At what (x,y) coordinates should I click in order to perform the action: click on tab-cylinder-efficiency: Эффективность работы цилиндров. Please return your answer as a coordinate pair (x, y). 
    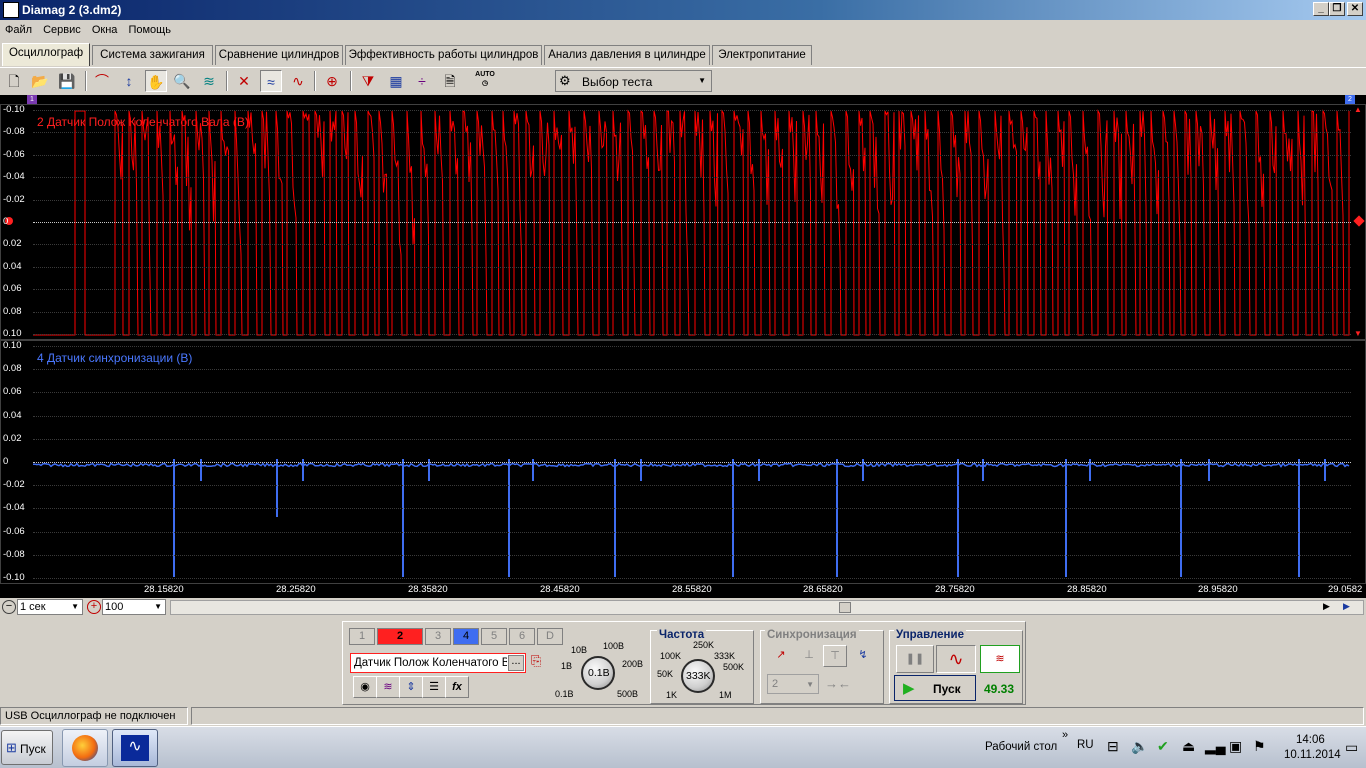
    Looking at the image, I should click on (443, 55).